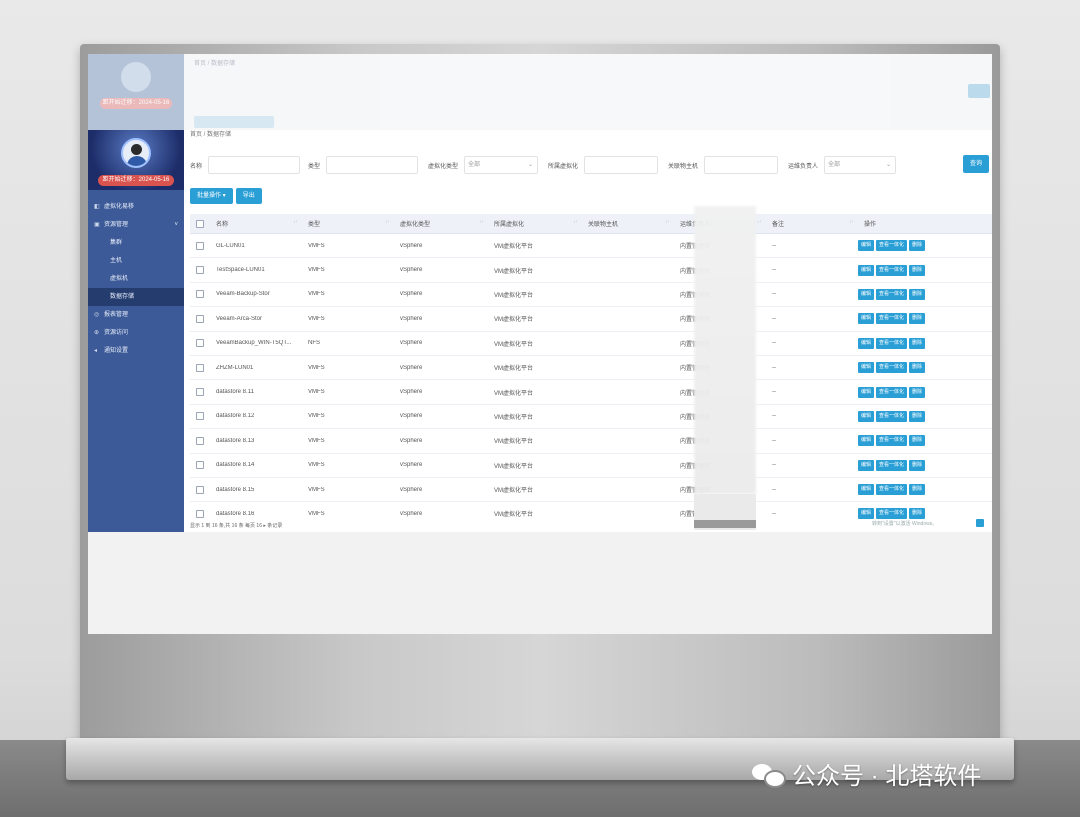 Image resolution: width=1080 pixels, height=817 pixels. I want to click on batch-actions-button: 批量操作 ▾, so click(211, 196).